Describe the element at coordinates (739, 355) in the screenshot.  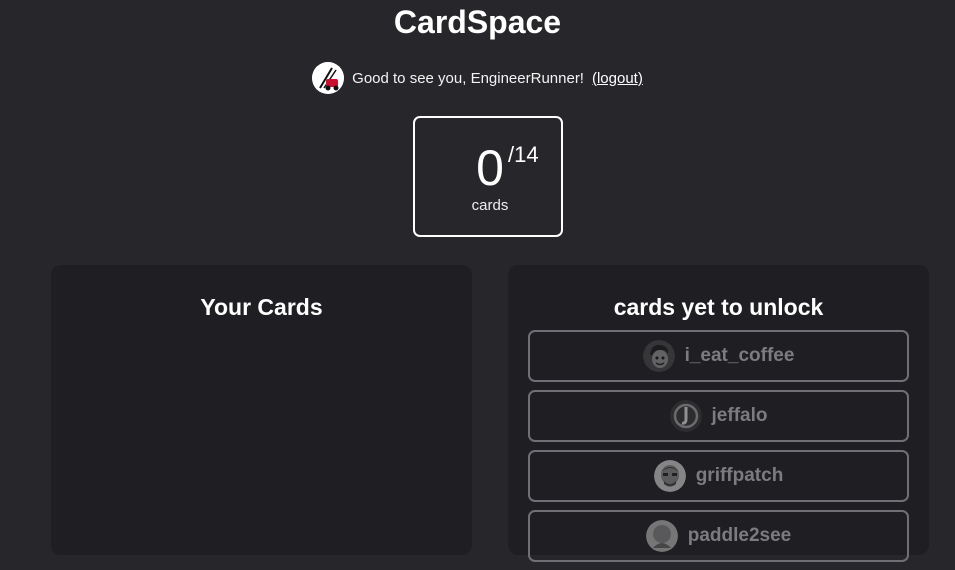
I see `card-name: i_eat_coffee` at that location.